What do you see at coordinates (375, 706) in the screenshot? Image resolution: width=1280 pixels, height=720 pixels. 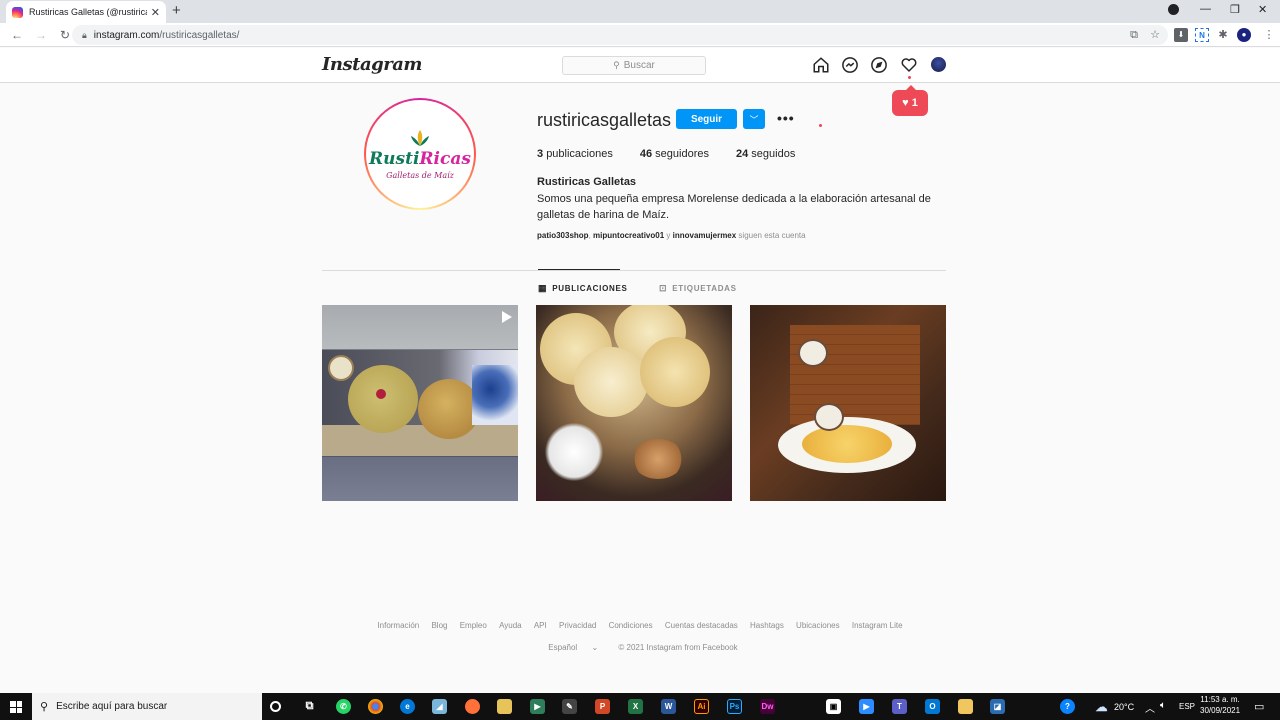 I see `chrome-icon` at bounding box center [375, 706].